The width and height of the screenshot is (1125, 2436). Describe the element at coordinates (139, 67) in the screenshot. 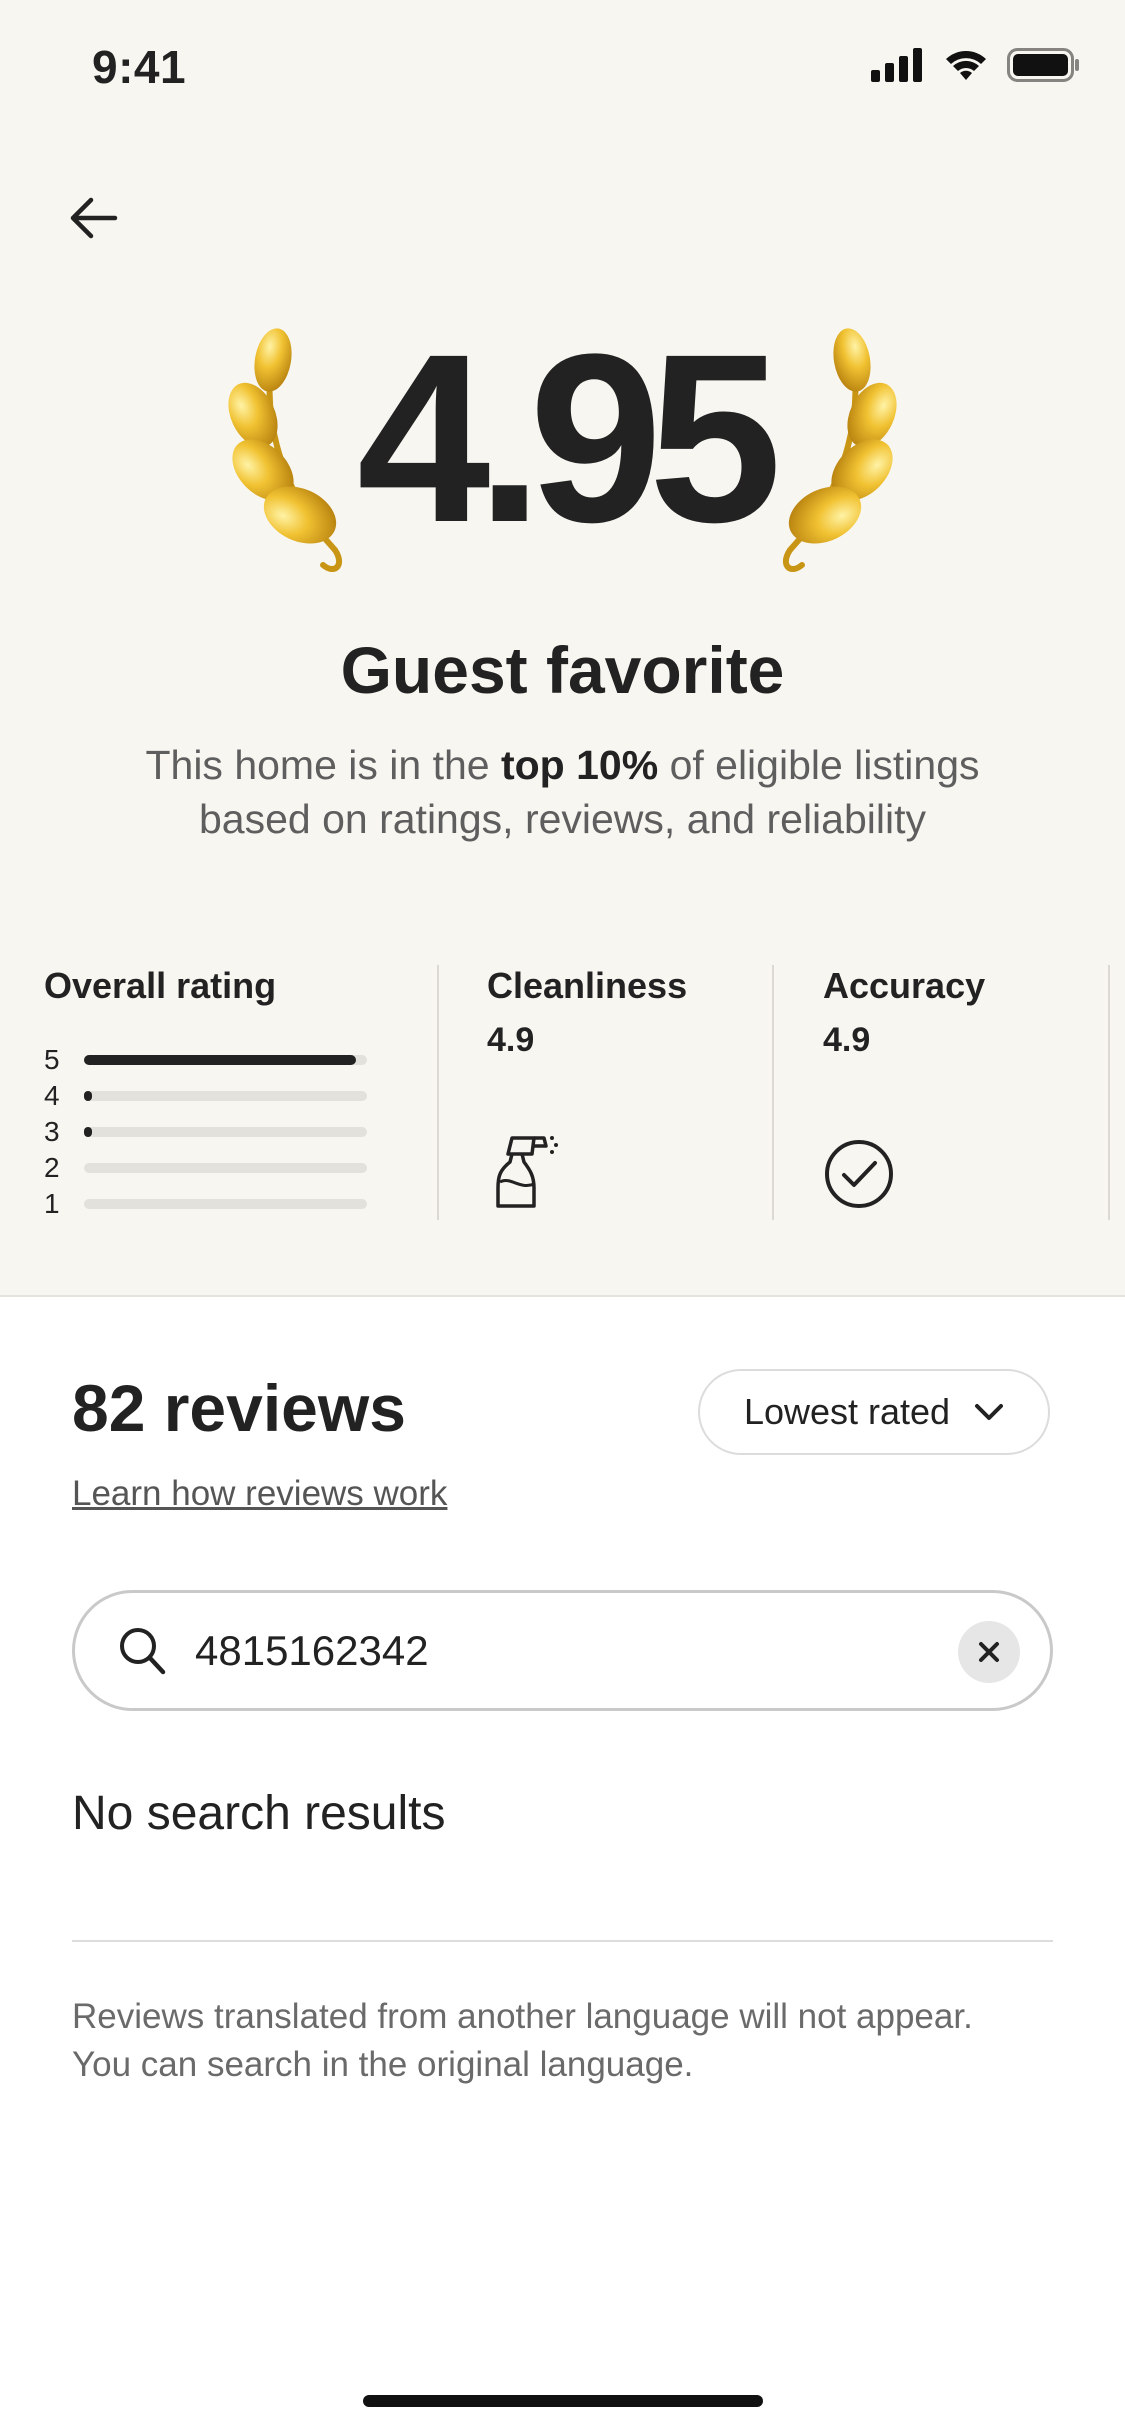

I see `status-time: 9:41` at that location.